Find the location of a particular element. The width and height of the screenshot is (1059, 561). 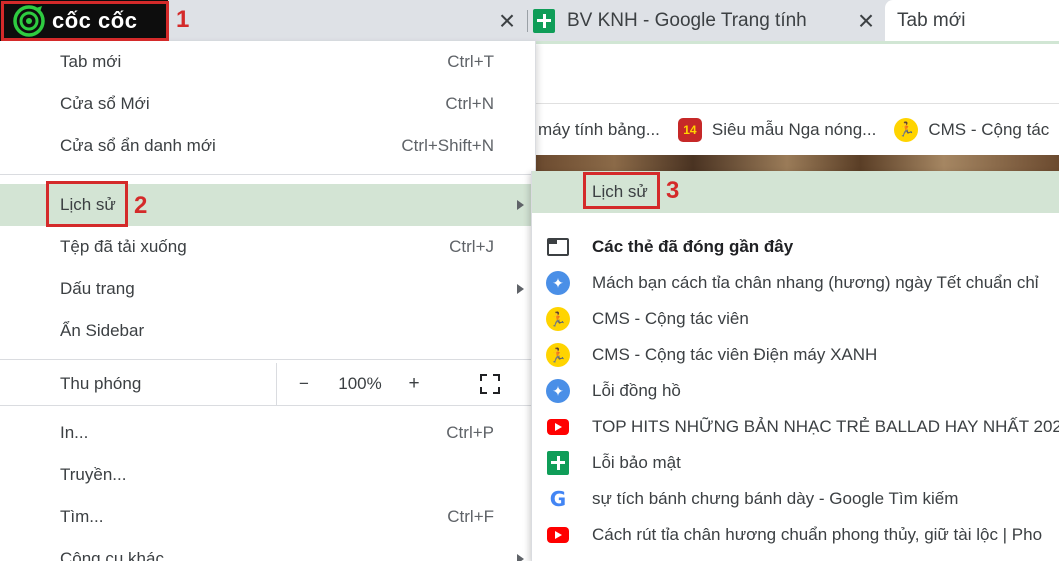

menu-item-shortcut: Ctrl+J is located at coordinates (471, 246).